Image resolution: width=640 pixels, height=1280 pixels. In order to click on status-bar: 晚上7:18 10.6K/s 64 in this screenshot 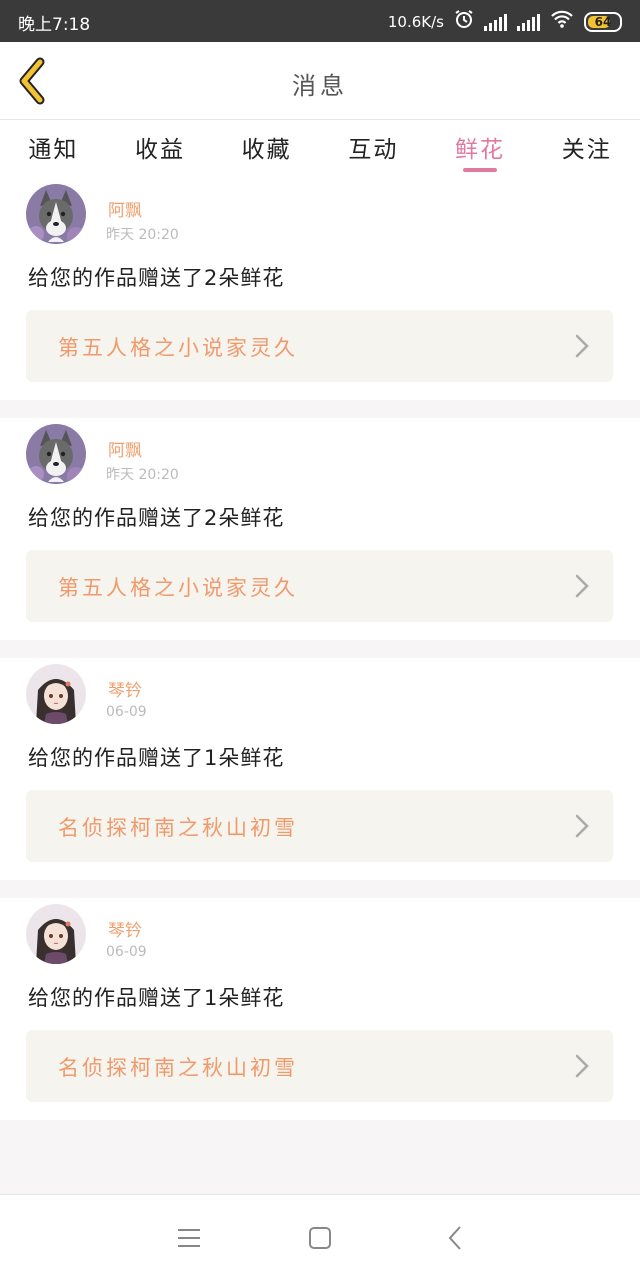, I will do `click(320, 21)`.